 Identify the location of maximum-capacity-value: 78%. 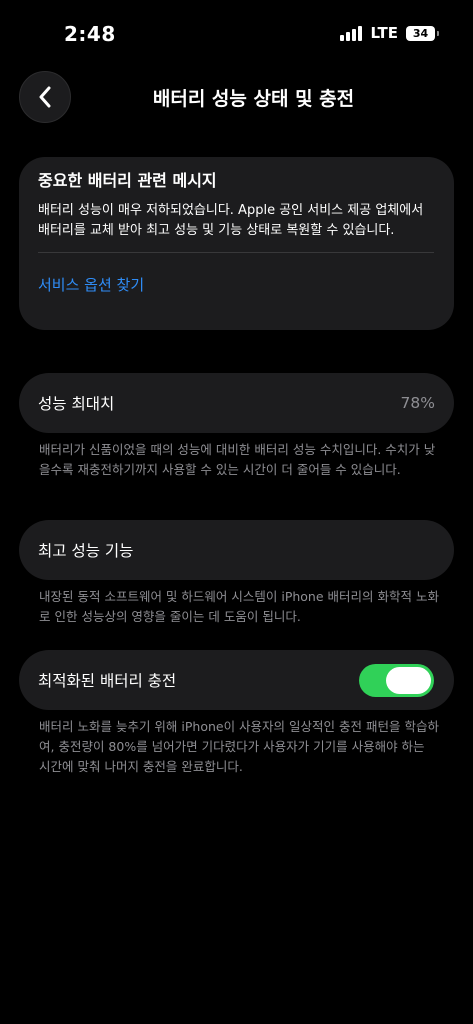
(417, 403).